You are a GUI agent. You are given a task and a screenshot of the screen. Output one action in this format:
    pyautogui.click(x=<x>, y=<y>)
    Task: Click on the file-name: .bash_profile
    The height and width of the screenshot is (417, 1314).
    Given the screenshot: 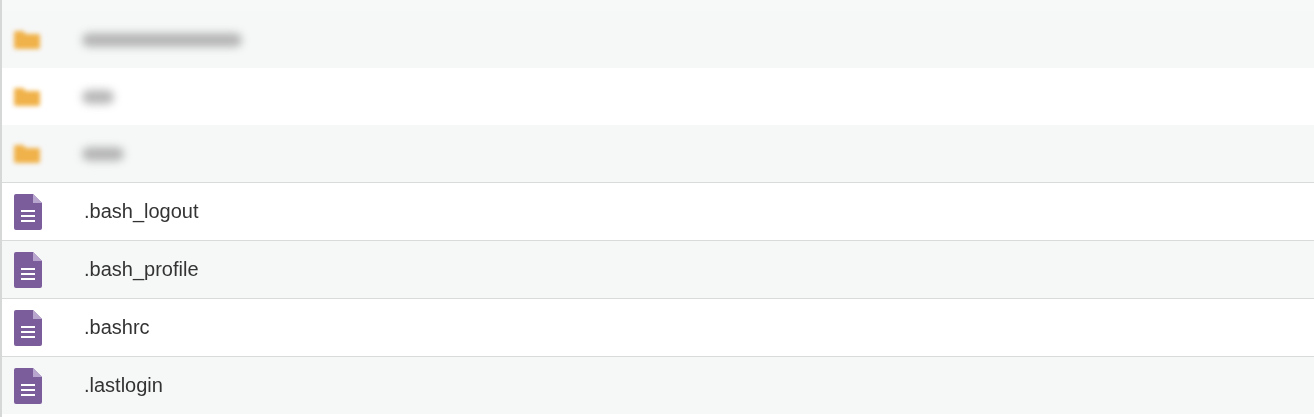 What is the action you would take?
    pyautogui.click(x=141, y=269)
    